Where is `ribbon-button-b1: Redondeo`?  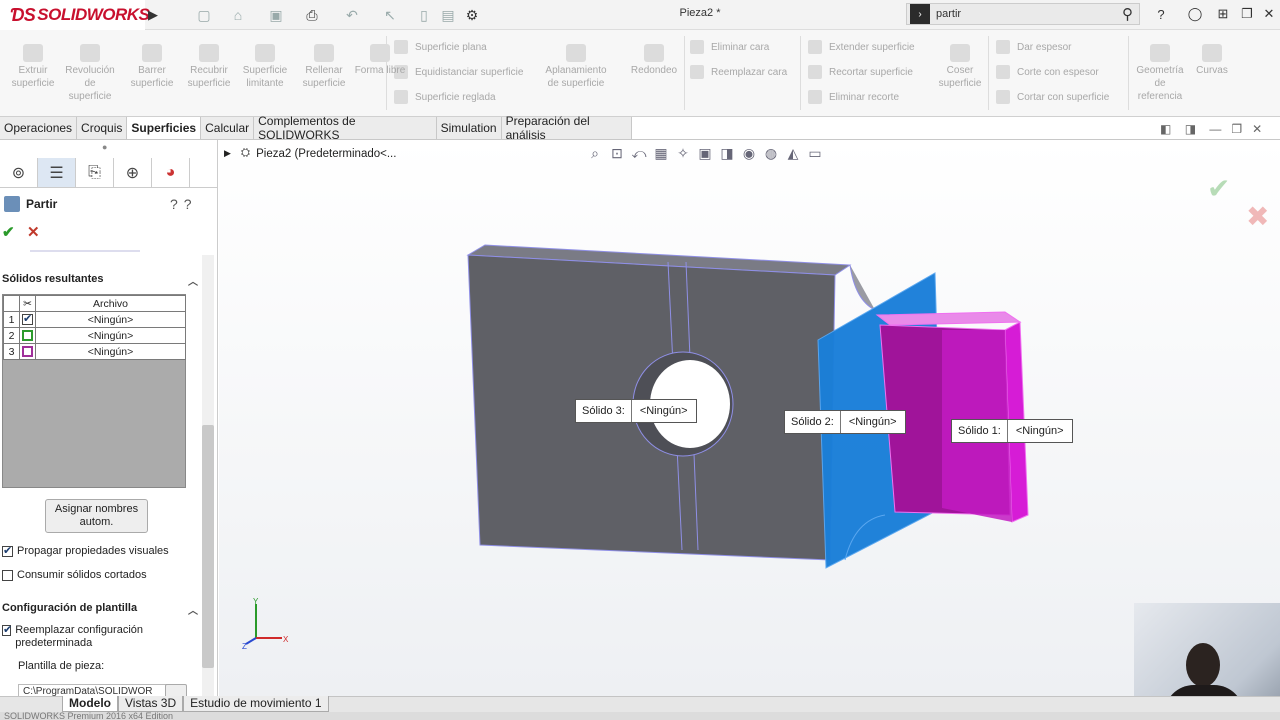
ribbon-button-b1: Redondeo is located at coordinates (654, 60).